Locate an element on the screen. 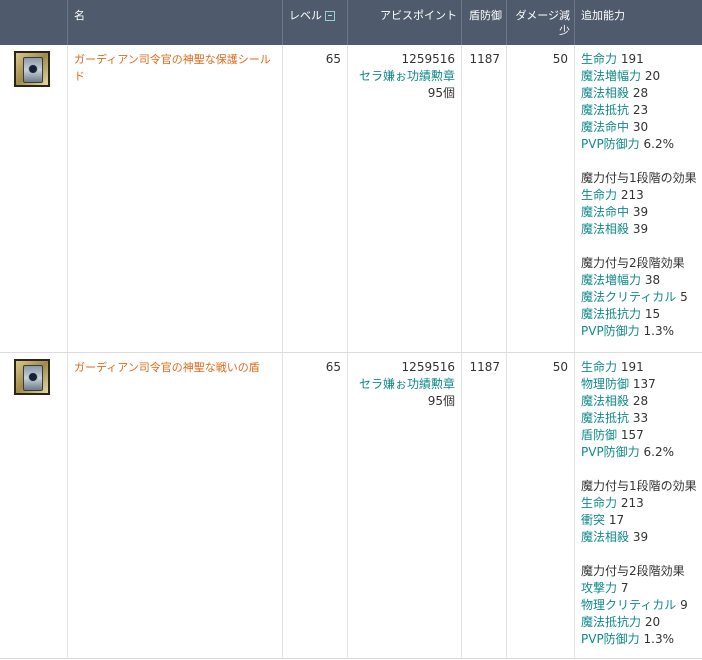 The width and height of the screenshot is (702, 660). stat-line: 物理クリティカル 9 is located at coordinates (634, 604).